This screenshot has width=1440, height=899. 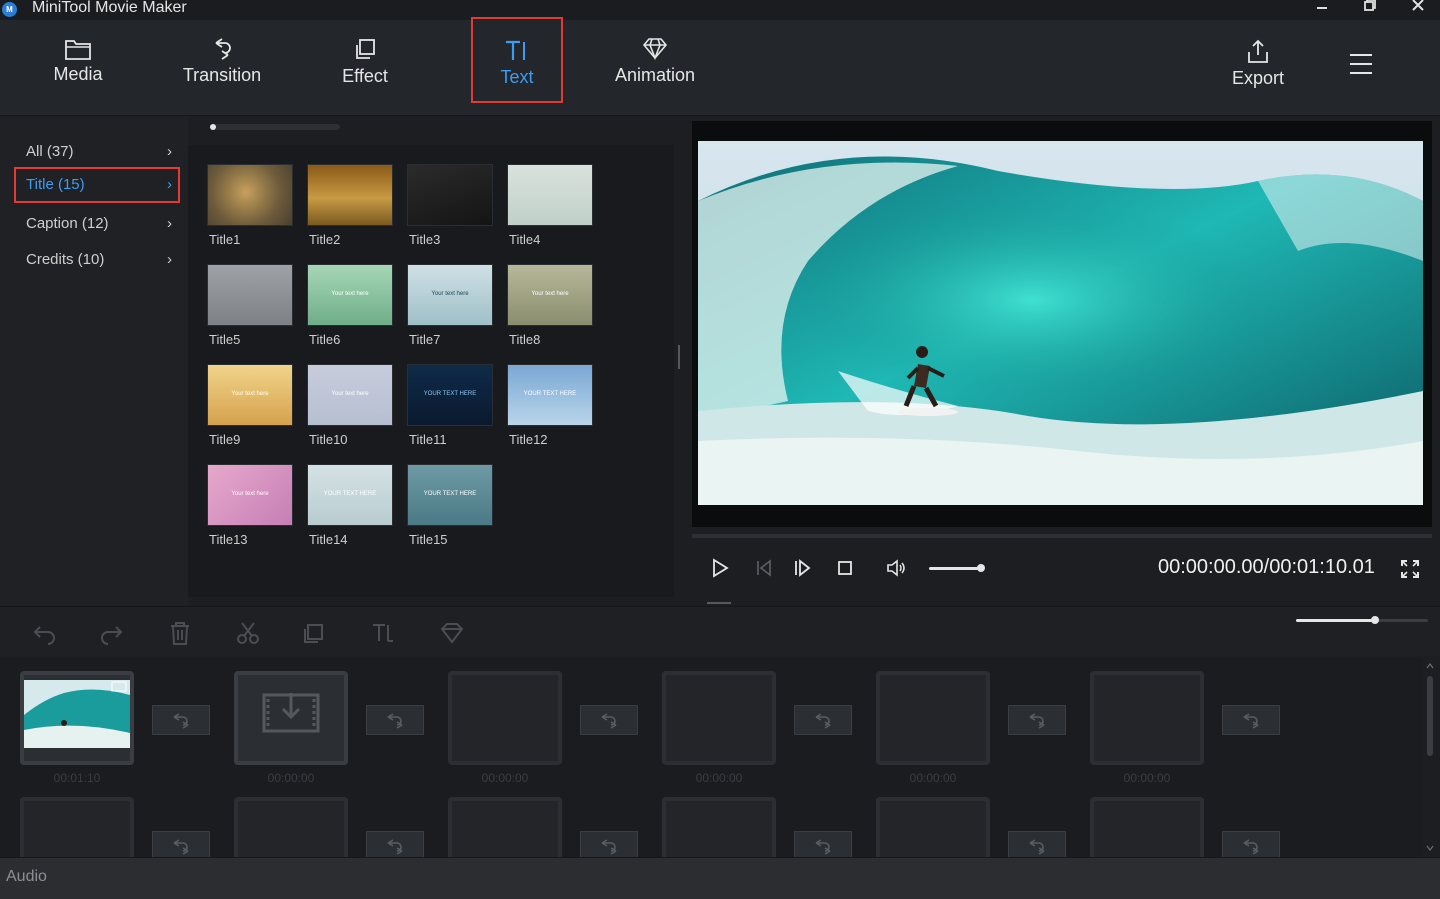 I want to click on tab-transition: Transition, so click(x=222, y=62).